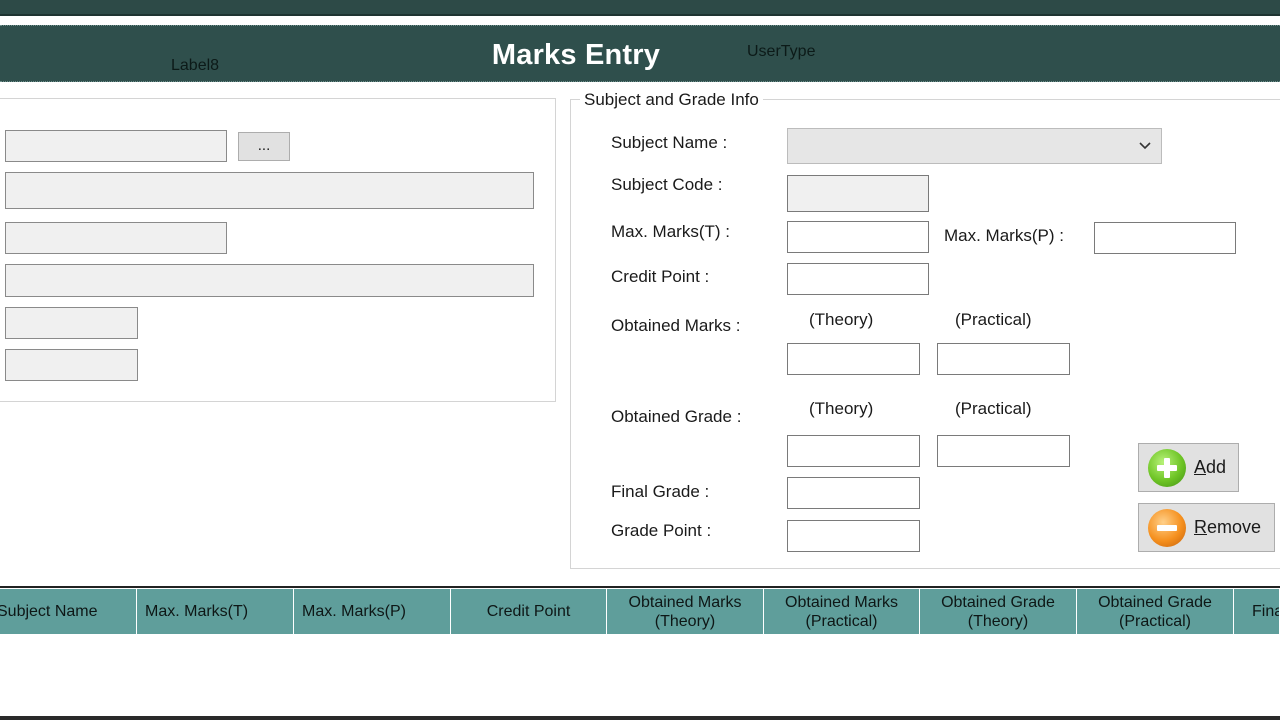  Describe the element at coordinates (676, 416) in the screenshot. I see `obtained-grade-label: Obtained Grade :` at that location.